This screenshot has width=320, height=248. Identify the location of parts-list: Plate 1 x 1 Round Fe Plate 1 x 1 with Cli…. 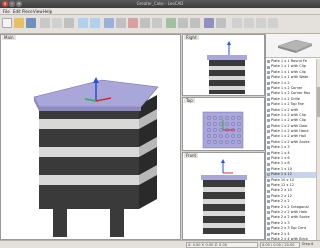
(291, 149).